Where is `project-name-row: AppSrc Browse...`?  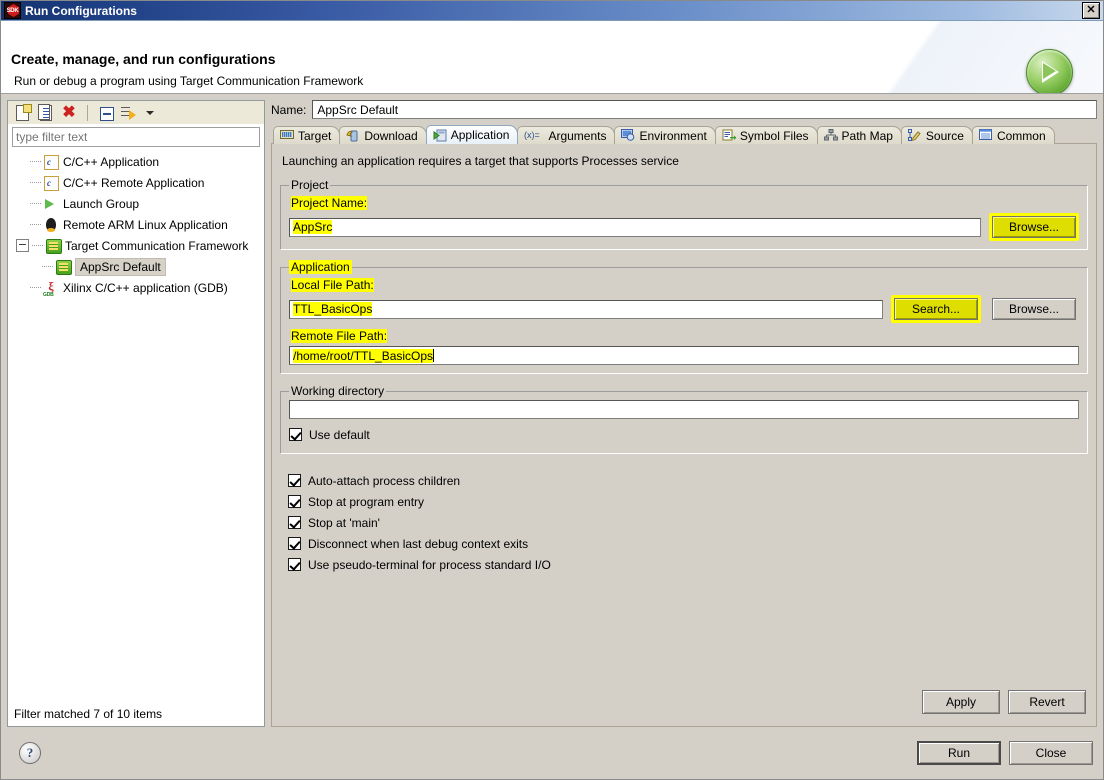 project-name-row: AppSrc Browse... is located at coordinates (684, 227).